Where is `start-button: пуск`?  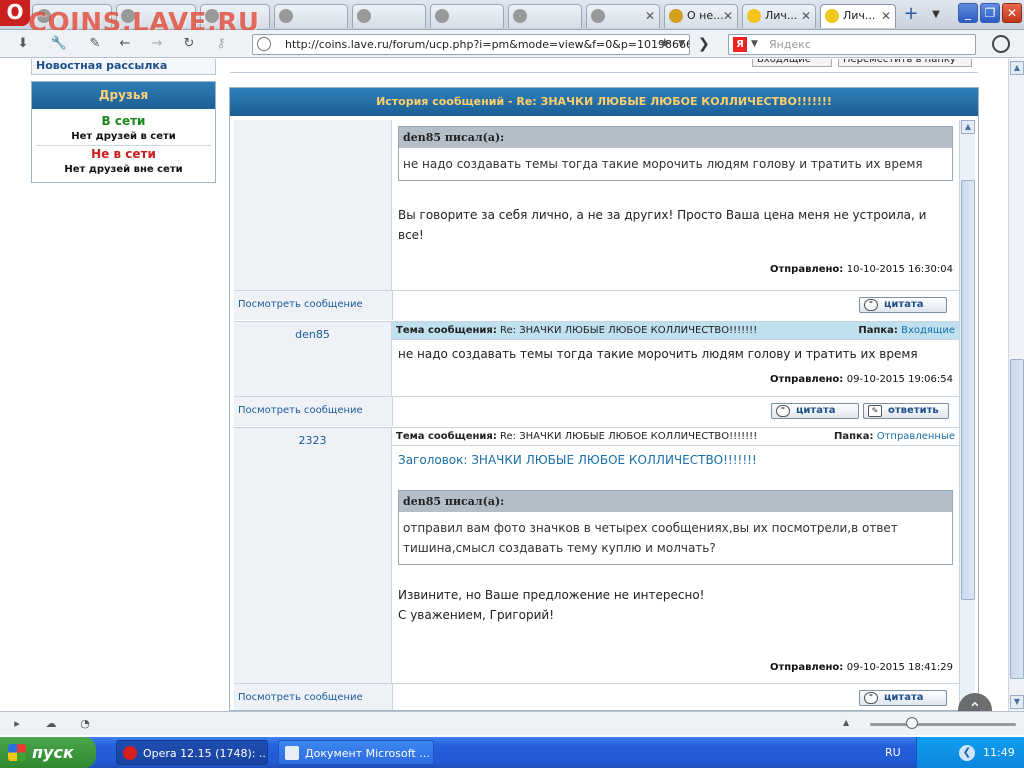 start-button: пуск is located at coordinates (48, 752).